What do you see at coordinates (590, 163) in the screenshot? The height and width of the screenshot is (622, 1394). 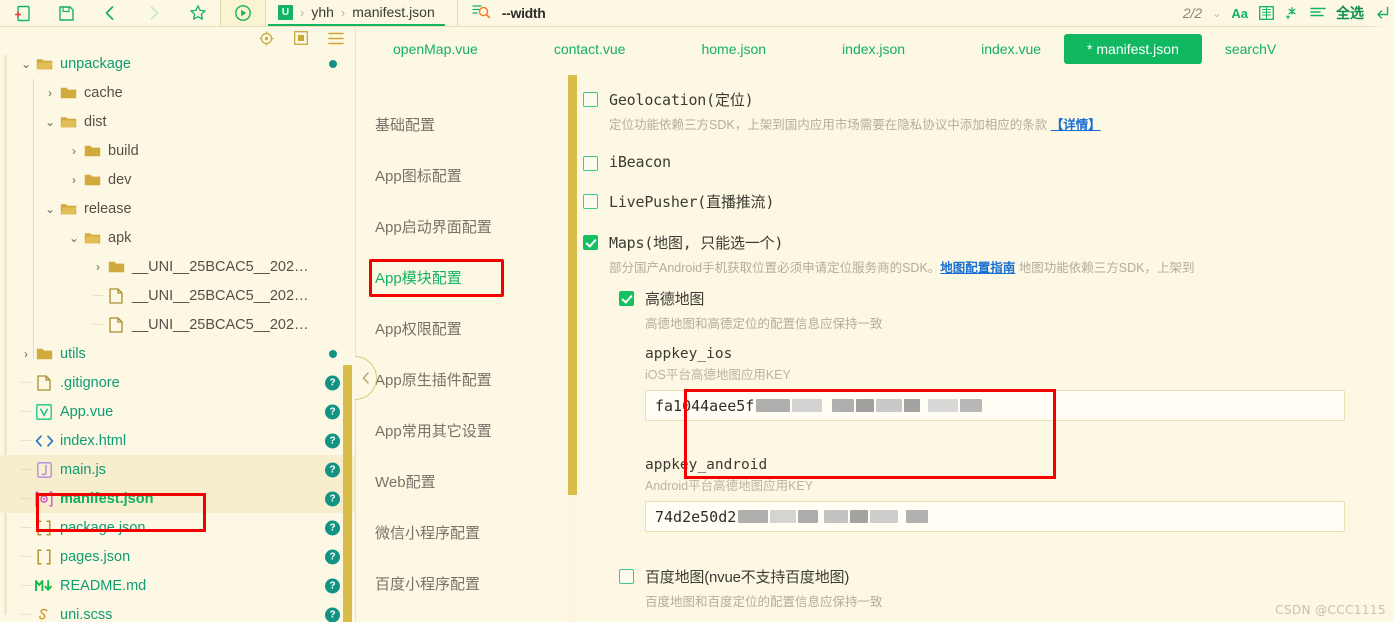 I see `ibeacon-checkbox` at bounding box center [590, 163].